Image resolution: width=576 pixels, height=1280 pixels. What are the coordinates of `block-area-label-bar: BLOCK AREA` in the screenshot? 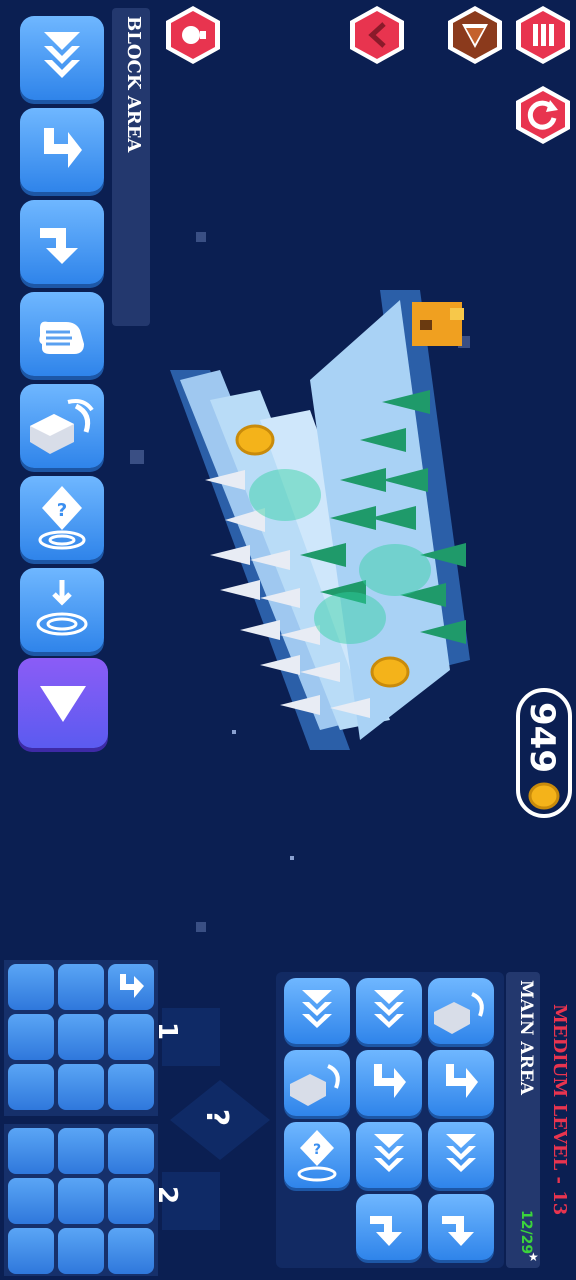 It's located at (131, 167).